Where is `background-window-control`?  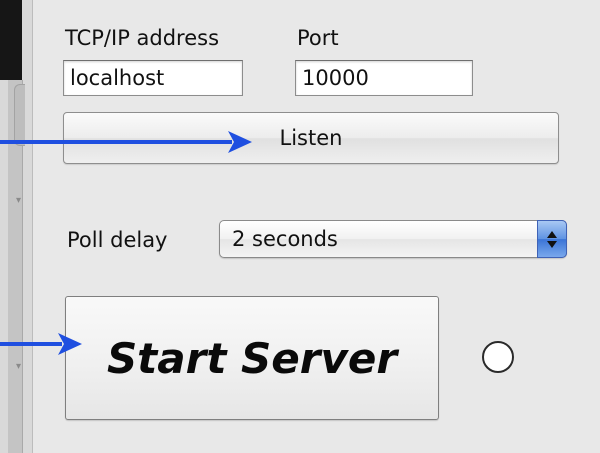
background-window-control is located at coordinates (19, 115).